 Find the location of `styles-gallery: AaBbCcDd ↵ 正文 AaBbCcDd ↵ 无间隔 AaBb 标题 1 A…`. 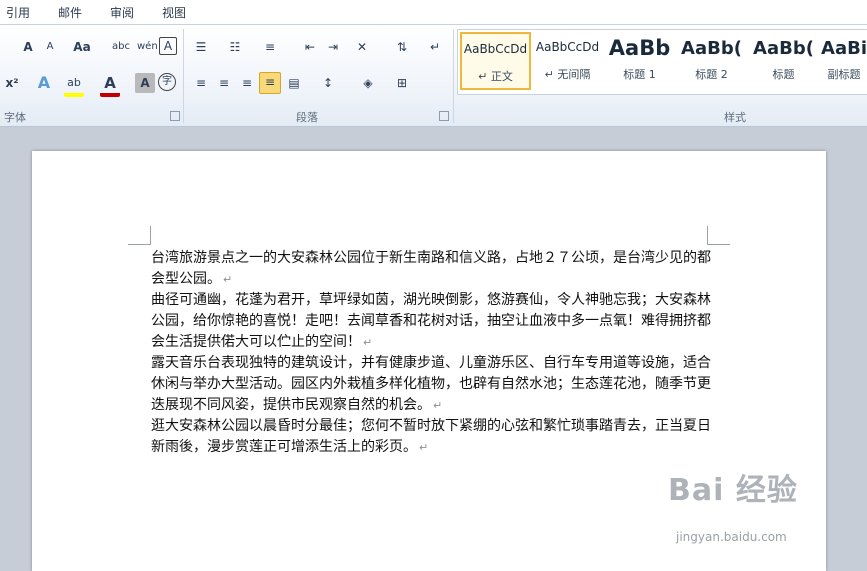

styles-gallery: AaBbCcDd ↵ 正文 AaBbCcDd ↵ 无间隔 AaBb 标题 1 A… is located at coordinates (662, 62).